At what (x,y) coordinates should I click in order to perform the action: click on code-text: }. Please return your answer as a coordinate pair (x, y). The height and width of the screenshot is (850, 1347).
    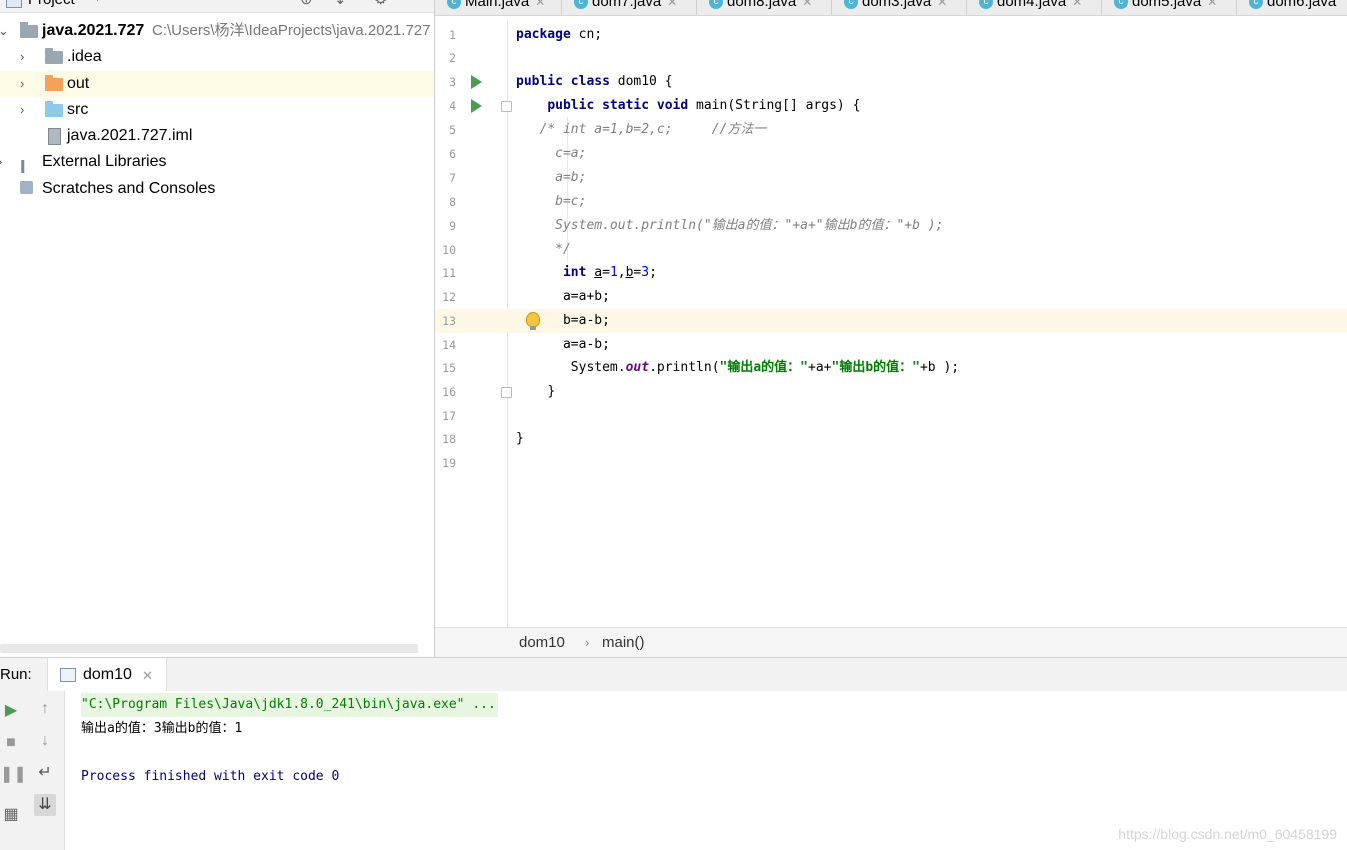
    Looking at the image, I should click on (520, 438).